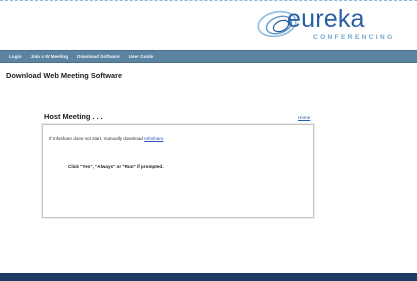 The image size is (417, 281). What do you see at coordinates (141, 56) in the screenshot?
I see `nav-item-user-guide: User Guide` at bounding box center [141, 56].